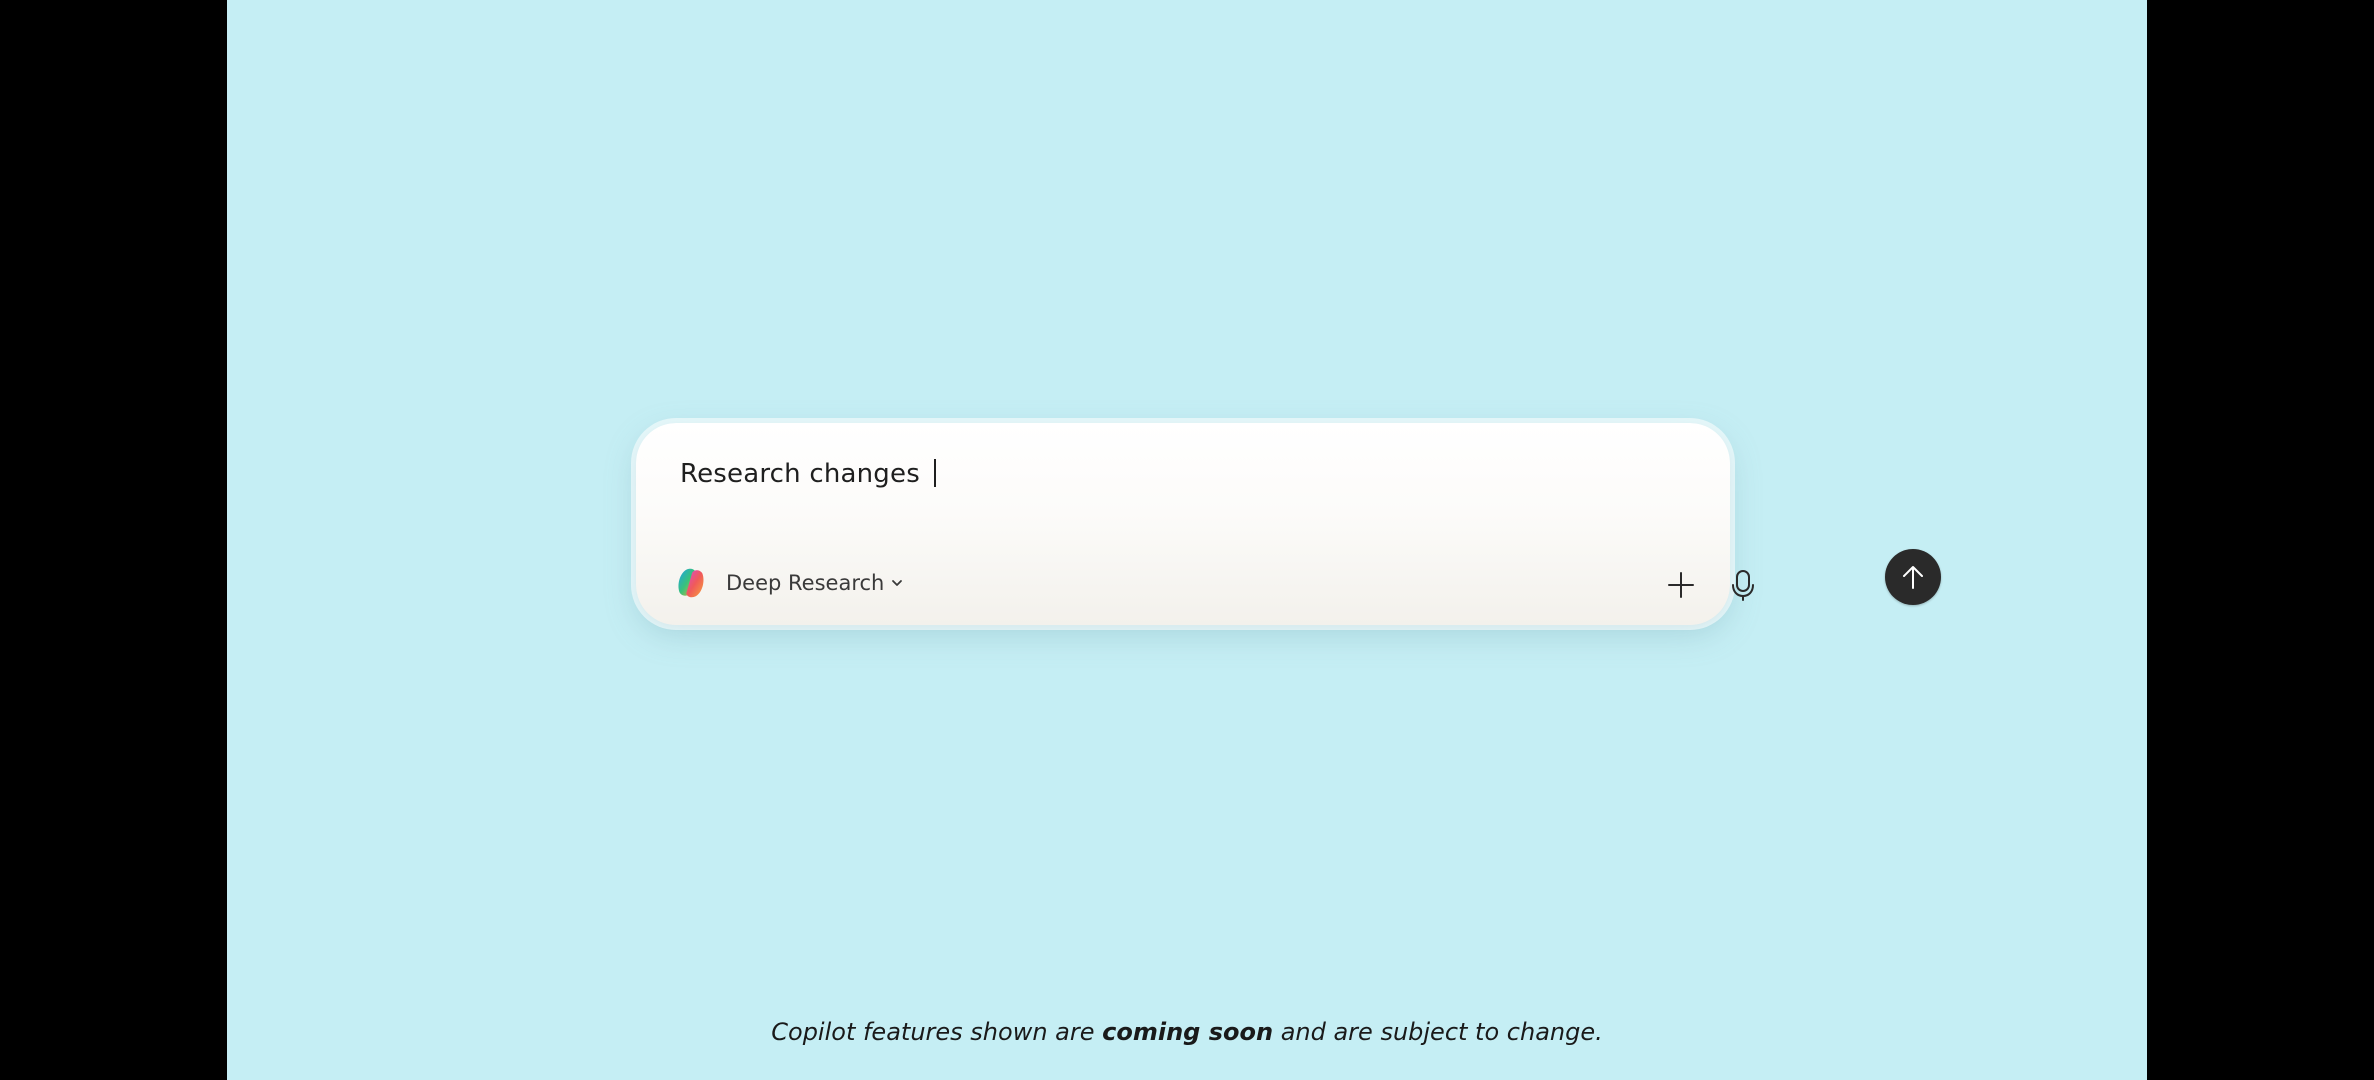 The image size is (2374, 1080). I want to click on arrow-up-icon, so click(1913, 577).